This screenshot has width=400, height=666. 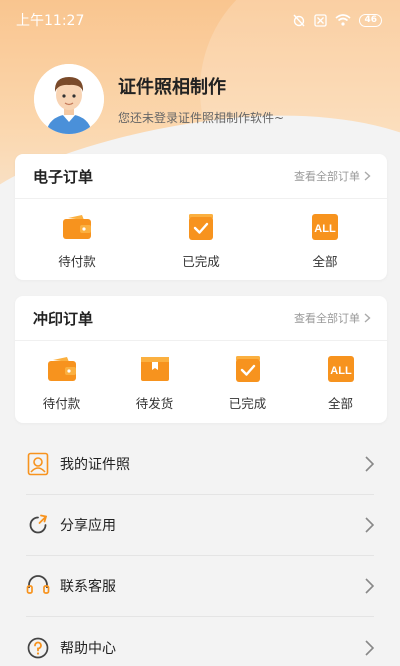 I want to click on print-order-completed: 已完成, so click(x=248, y=388).